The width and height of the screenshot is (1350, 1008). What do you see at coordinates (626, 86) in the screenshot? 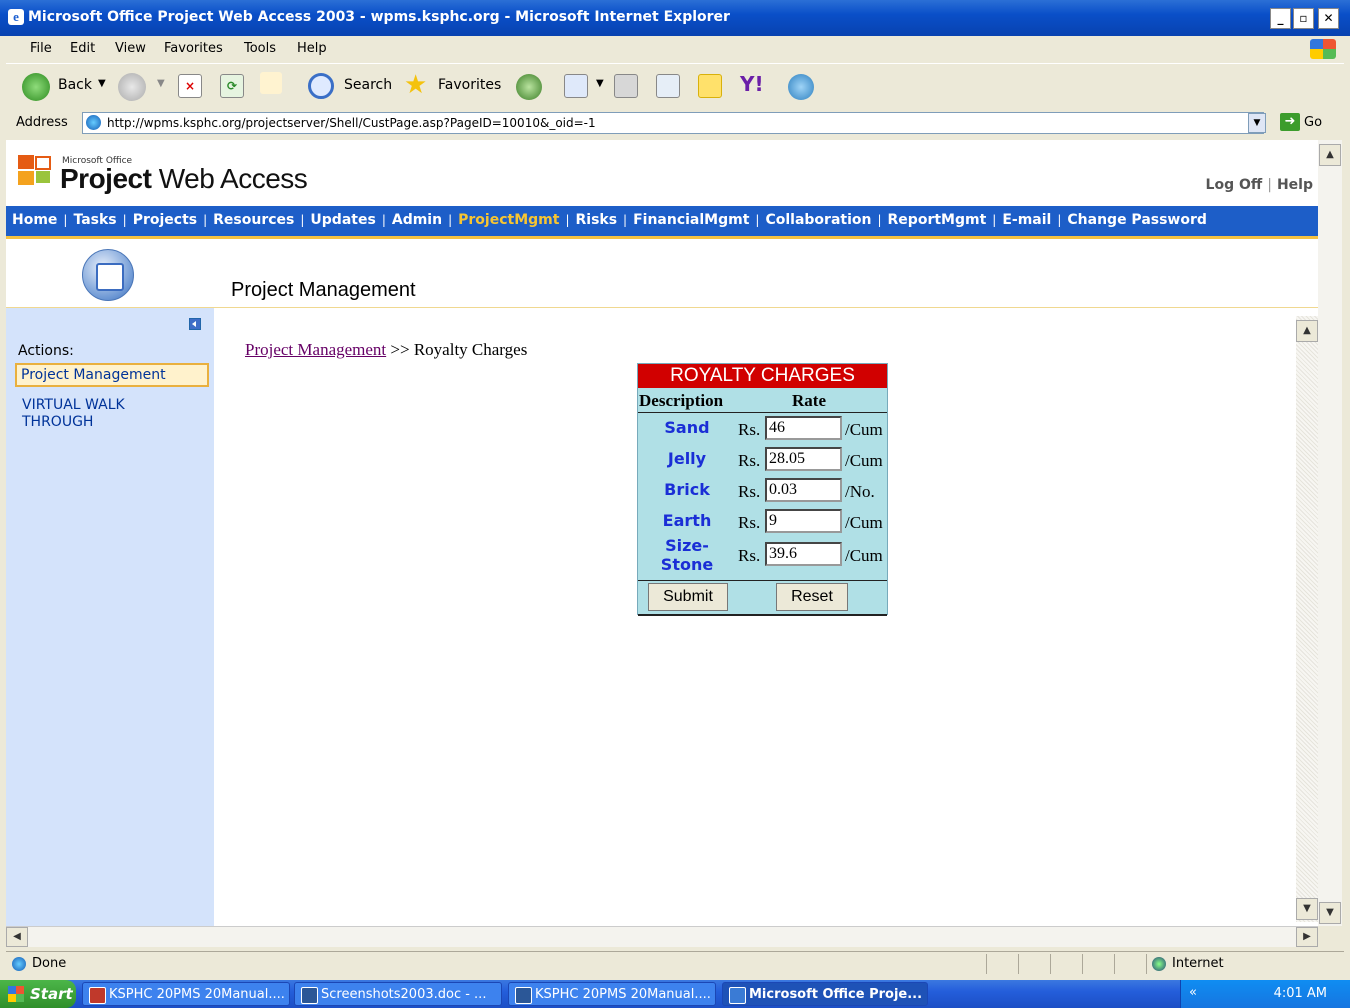
I see `print-icon` at bounding box center [626, 86].